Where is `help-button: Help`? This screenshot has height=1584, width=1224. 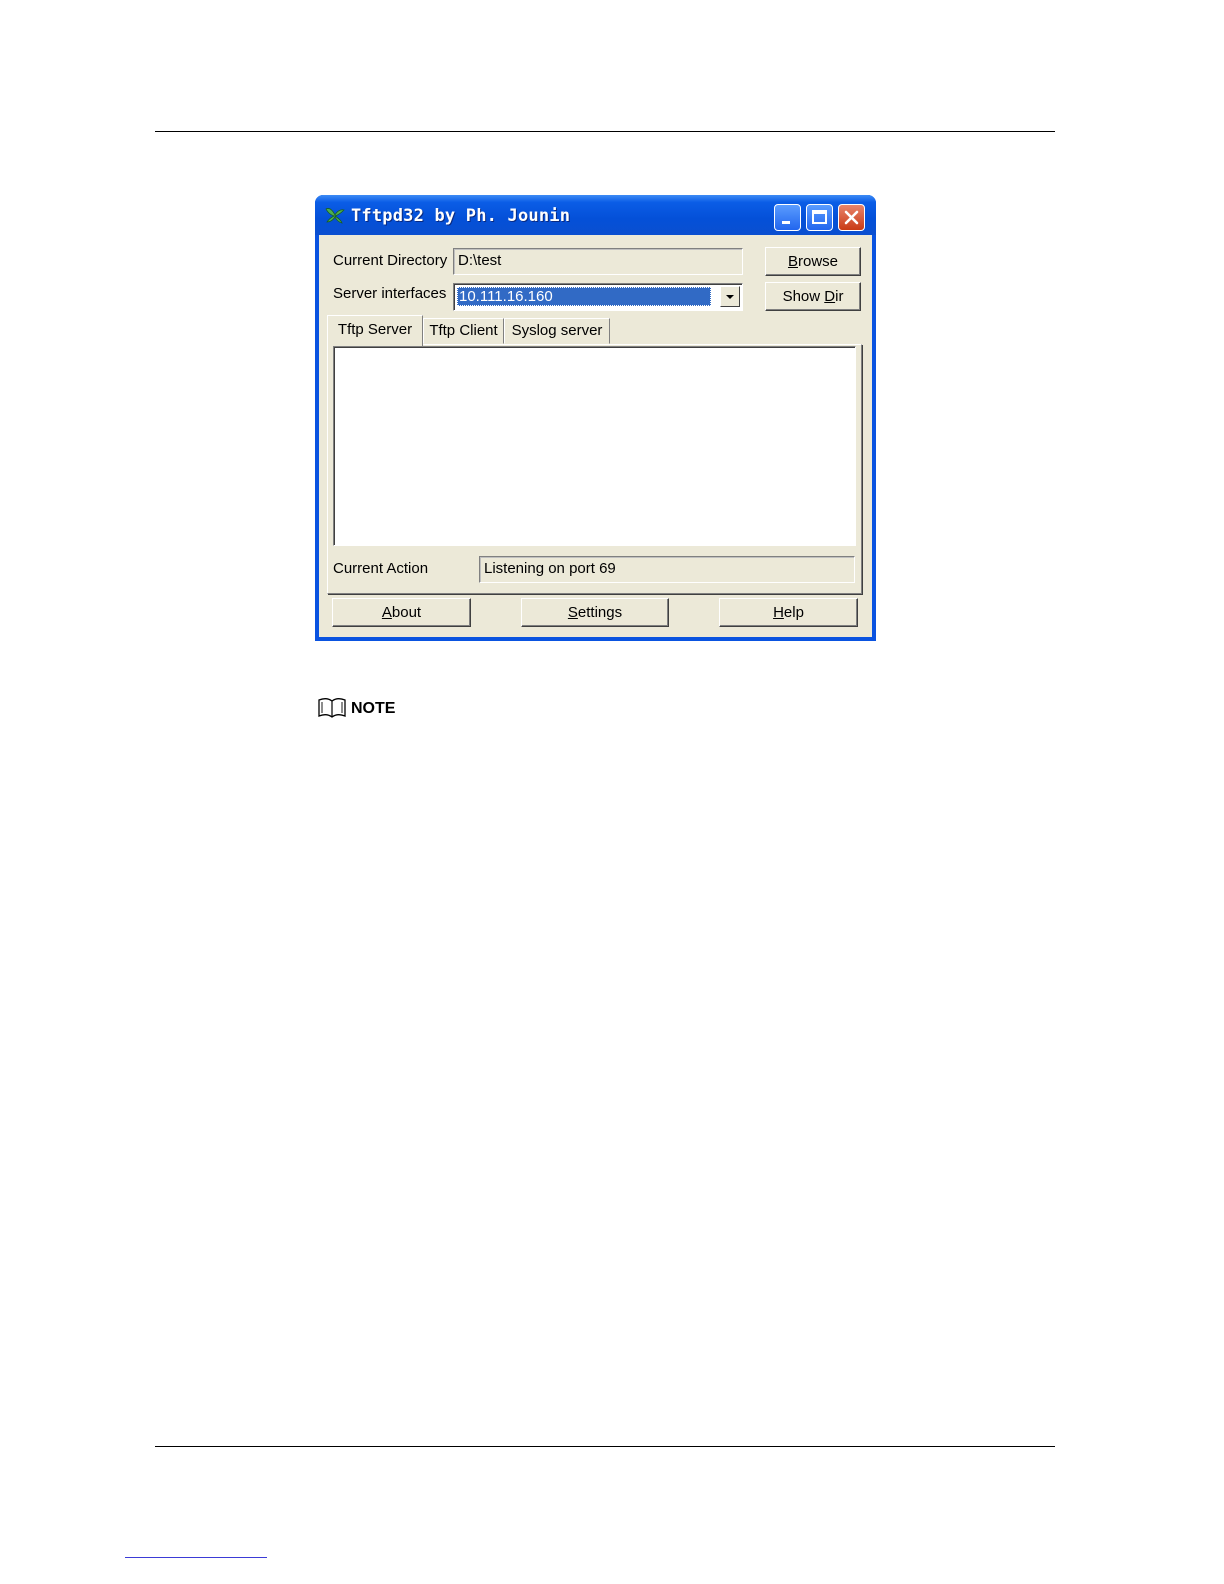 help-button: Help is located at coordinates (788, 612).